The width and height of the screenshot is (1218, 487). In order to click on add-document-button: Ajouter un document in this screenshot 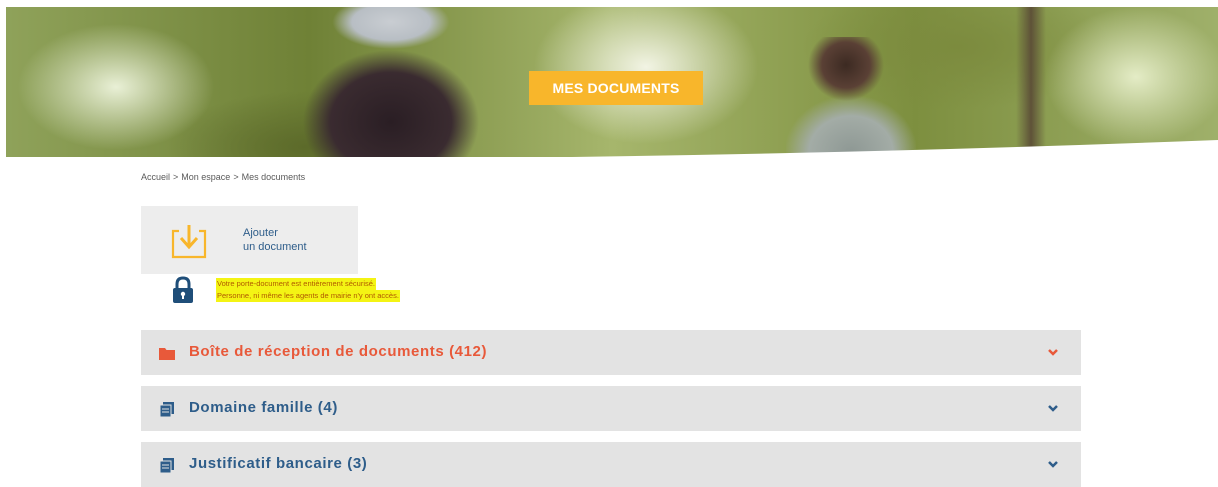, I will do `click(249, 240)`.